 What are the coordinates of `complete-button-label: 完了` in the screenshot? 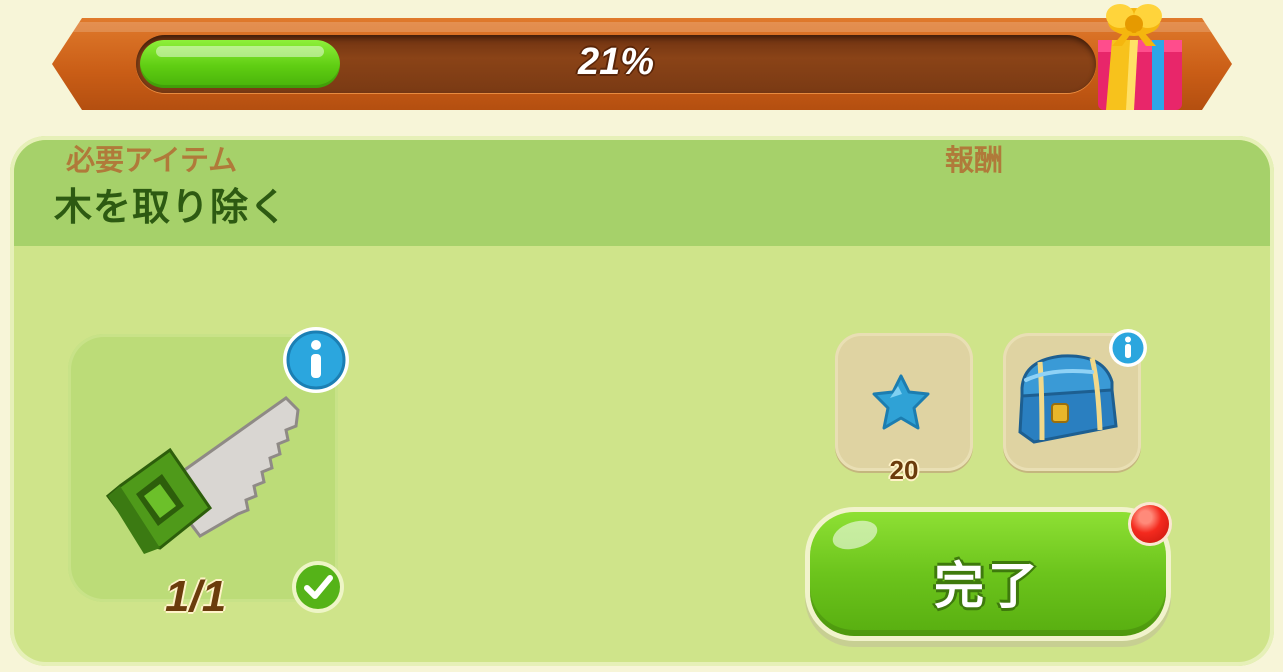 It's located at (988, 586).